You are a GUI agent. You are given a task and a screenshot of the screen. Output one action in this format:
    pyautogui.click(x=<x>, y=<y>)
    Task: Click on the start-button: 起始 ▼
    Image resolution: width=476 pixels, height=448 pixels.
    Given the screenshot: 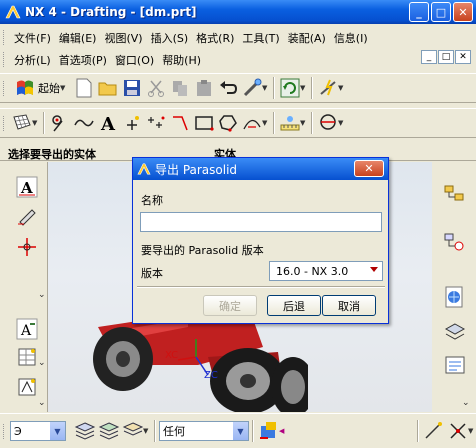 What is the action you would take?
    pyautogui.click(x=41, y=88)
    